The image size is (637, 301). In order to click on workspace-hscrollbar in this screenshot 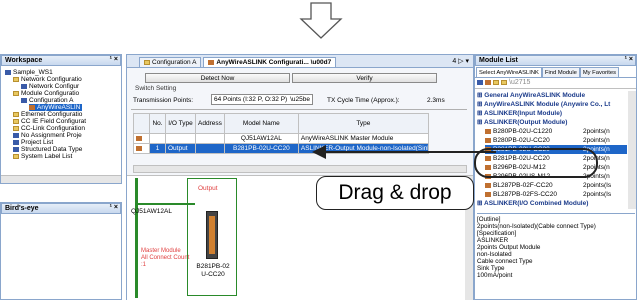, I will do `click(61, 179)`.